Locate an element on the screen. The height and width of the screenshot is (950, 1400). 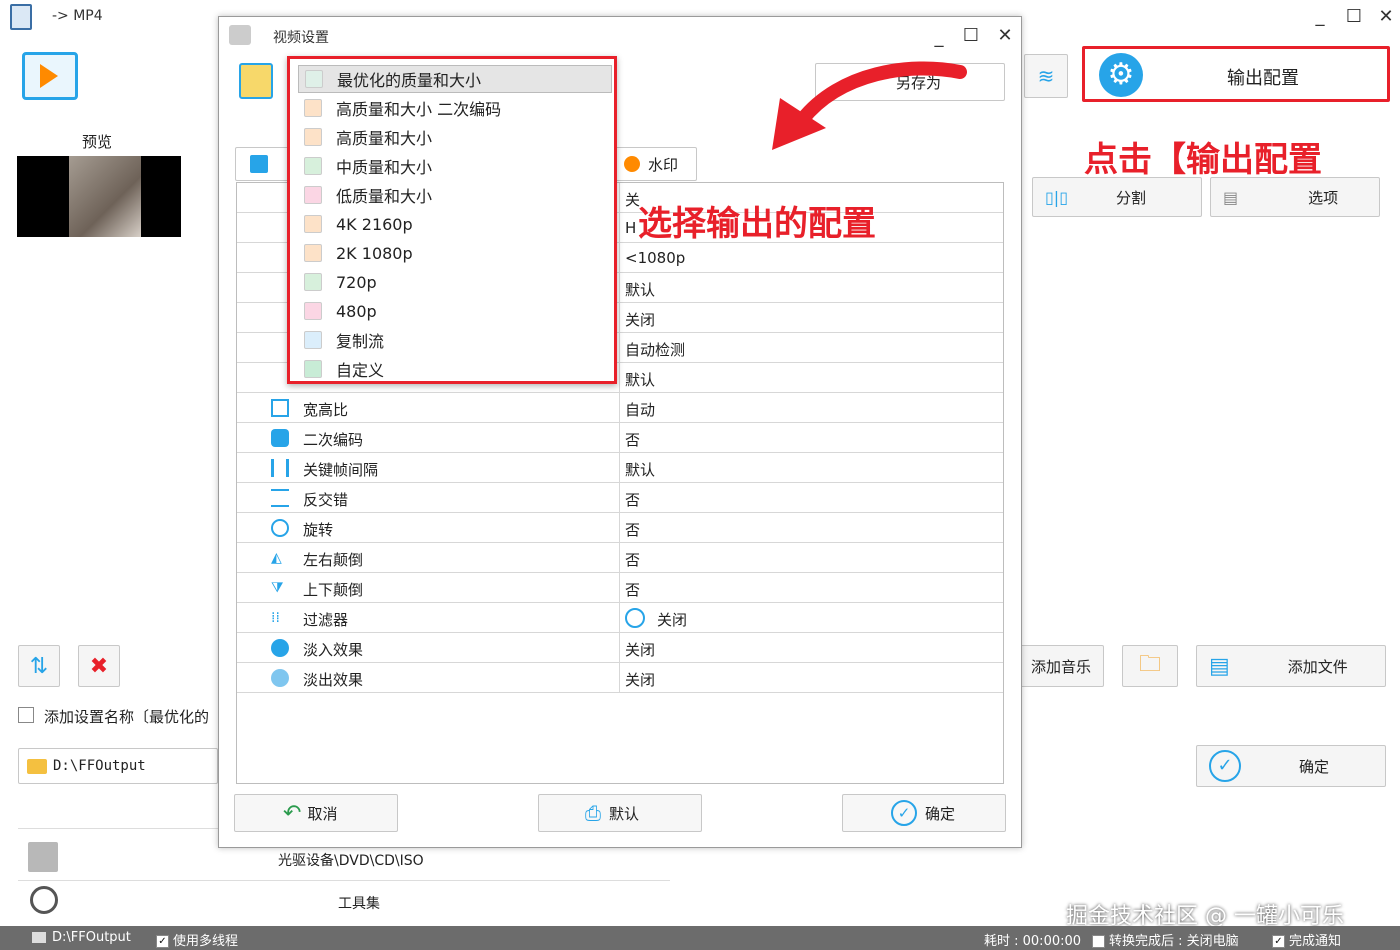
custom-icon is located at coordinates (313, 369).